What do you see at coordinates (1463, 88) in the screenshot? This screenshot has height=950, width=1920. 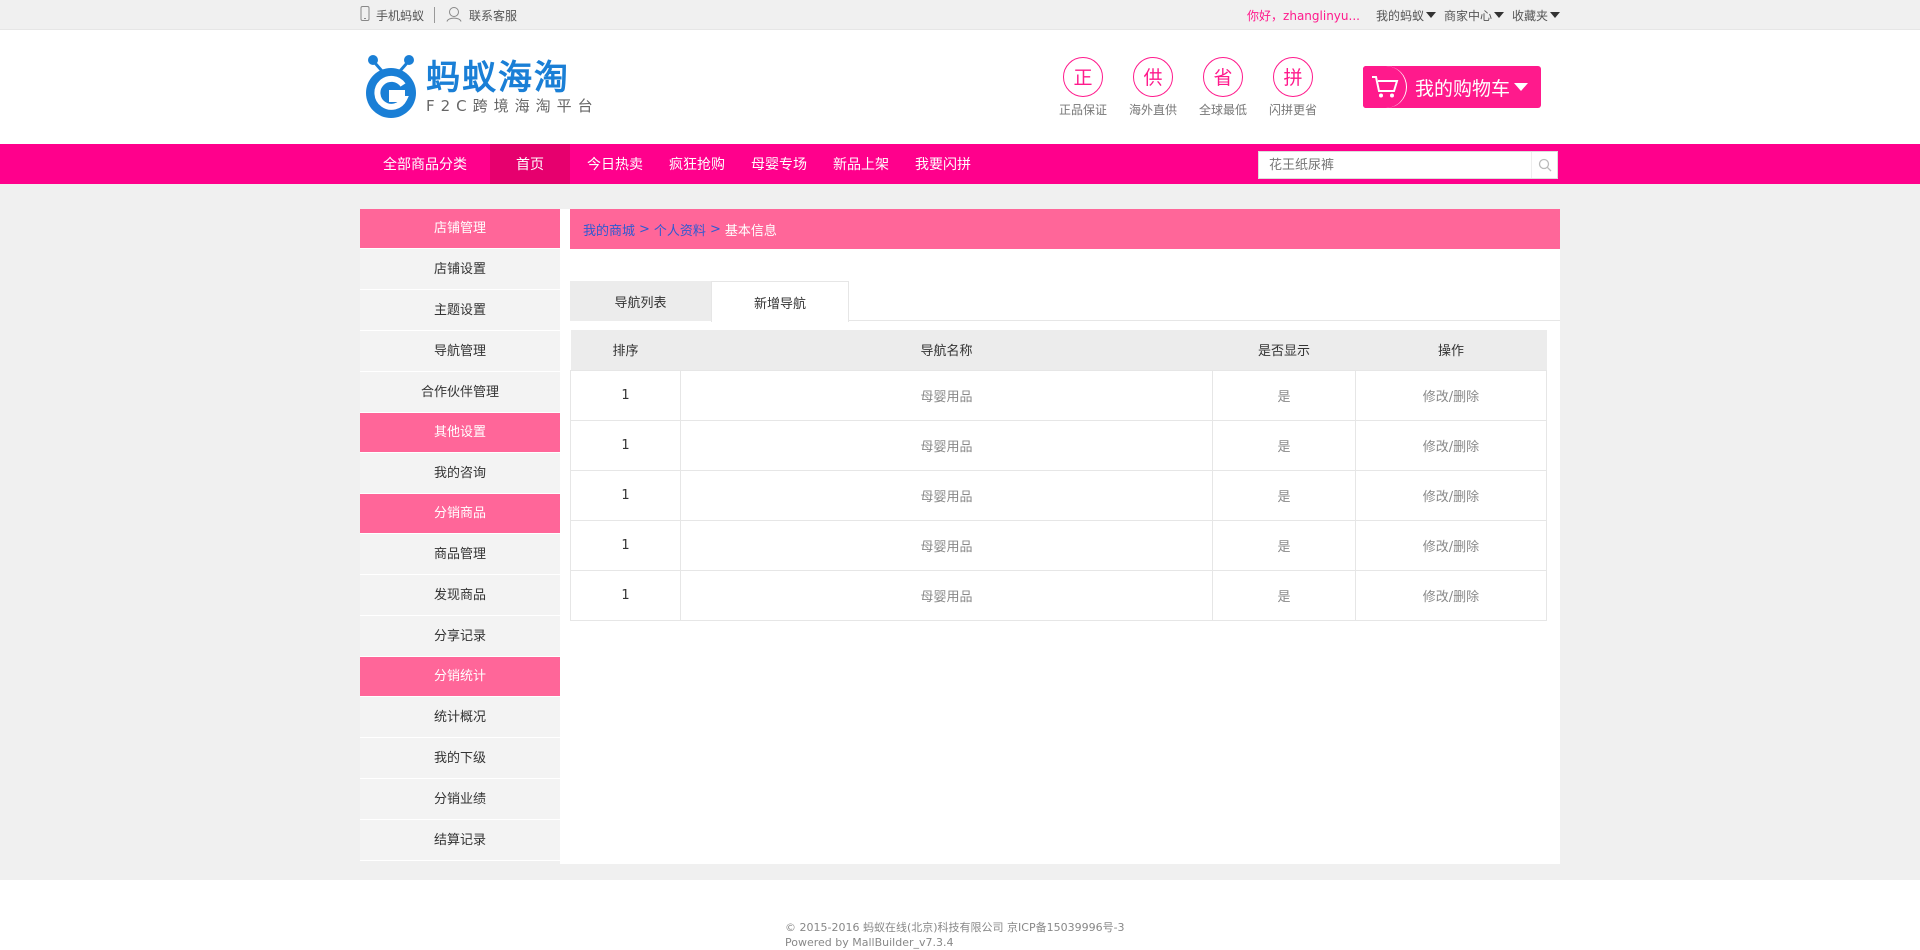 I see `cart-label: 我的购物车` at bounding box center [1463, 88].